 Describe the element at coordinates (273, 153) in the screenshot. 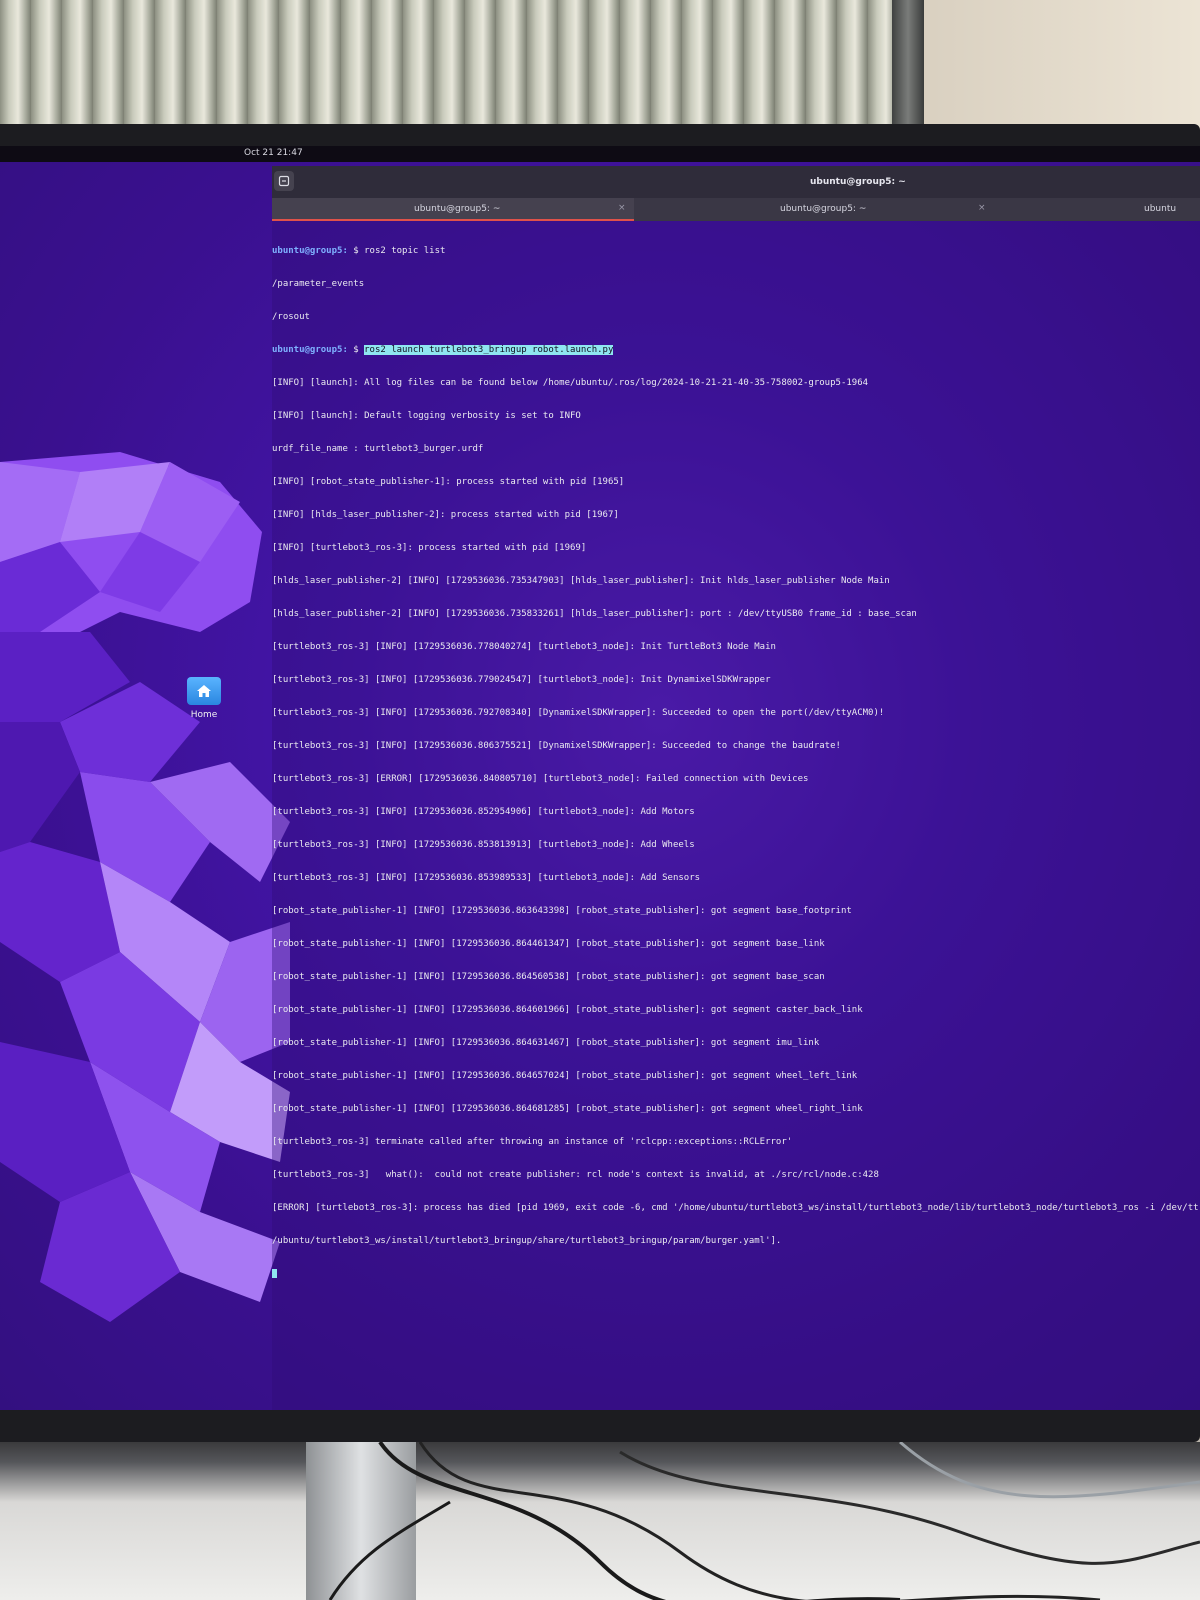

I see `clock: Oct 21 21:47` at that location.